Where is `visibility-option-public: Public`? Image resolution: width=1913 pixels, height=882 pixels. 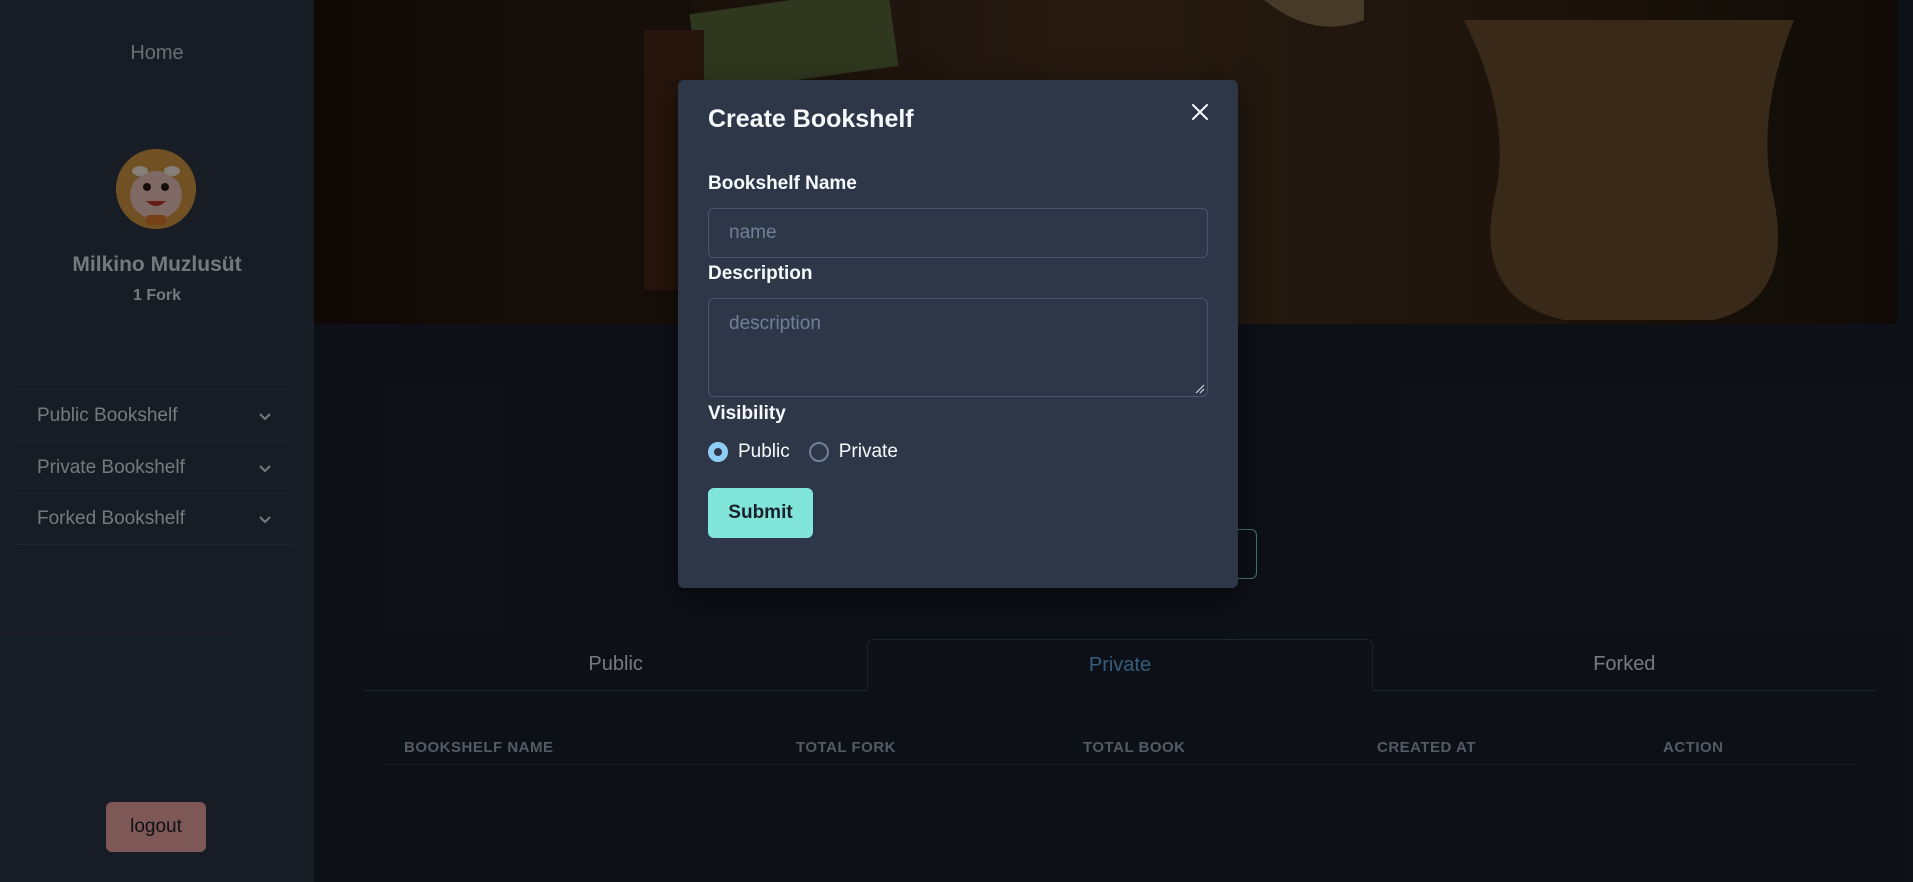 visibility-option-public: Public is located at coordinates (749, 452).